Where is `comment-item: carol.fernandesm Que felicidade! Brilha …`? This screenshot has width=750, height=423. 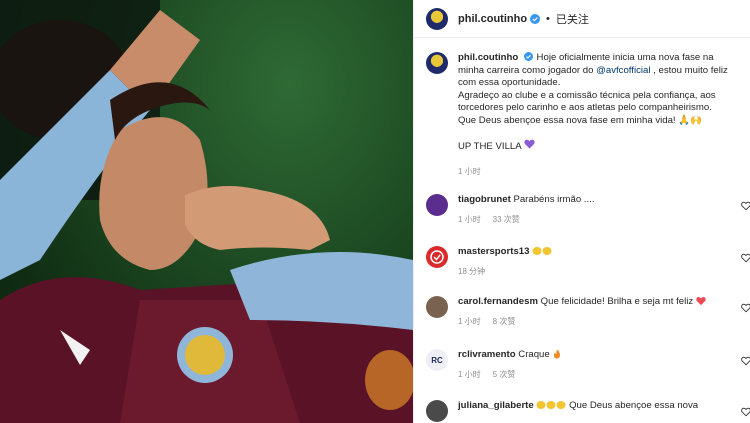
comment-item: carol.fernandesm Que felicidade! Brilha … is located at coordinates (588, 312).